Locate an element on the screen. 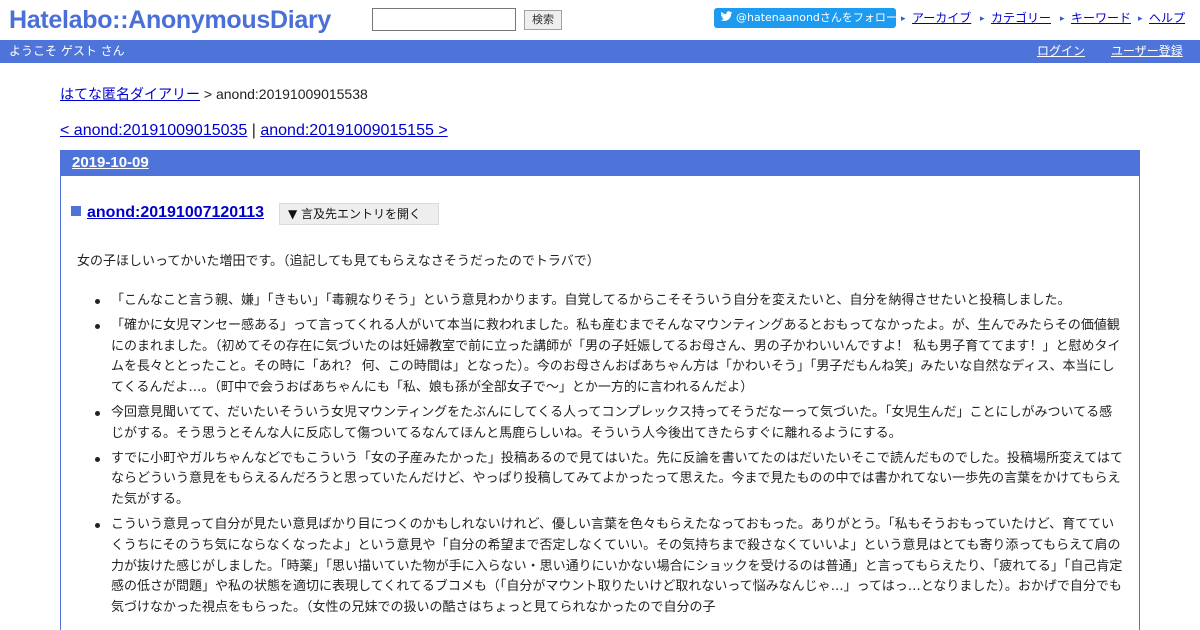 Image resolution: width=1200 pixels, height=630 pixels. prev-entry-link: < anond:20191009015035 is located at coordinates (153, 130).